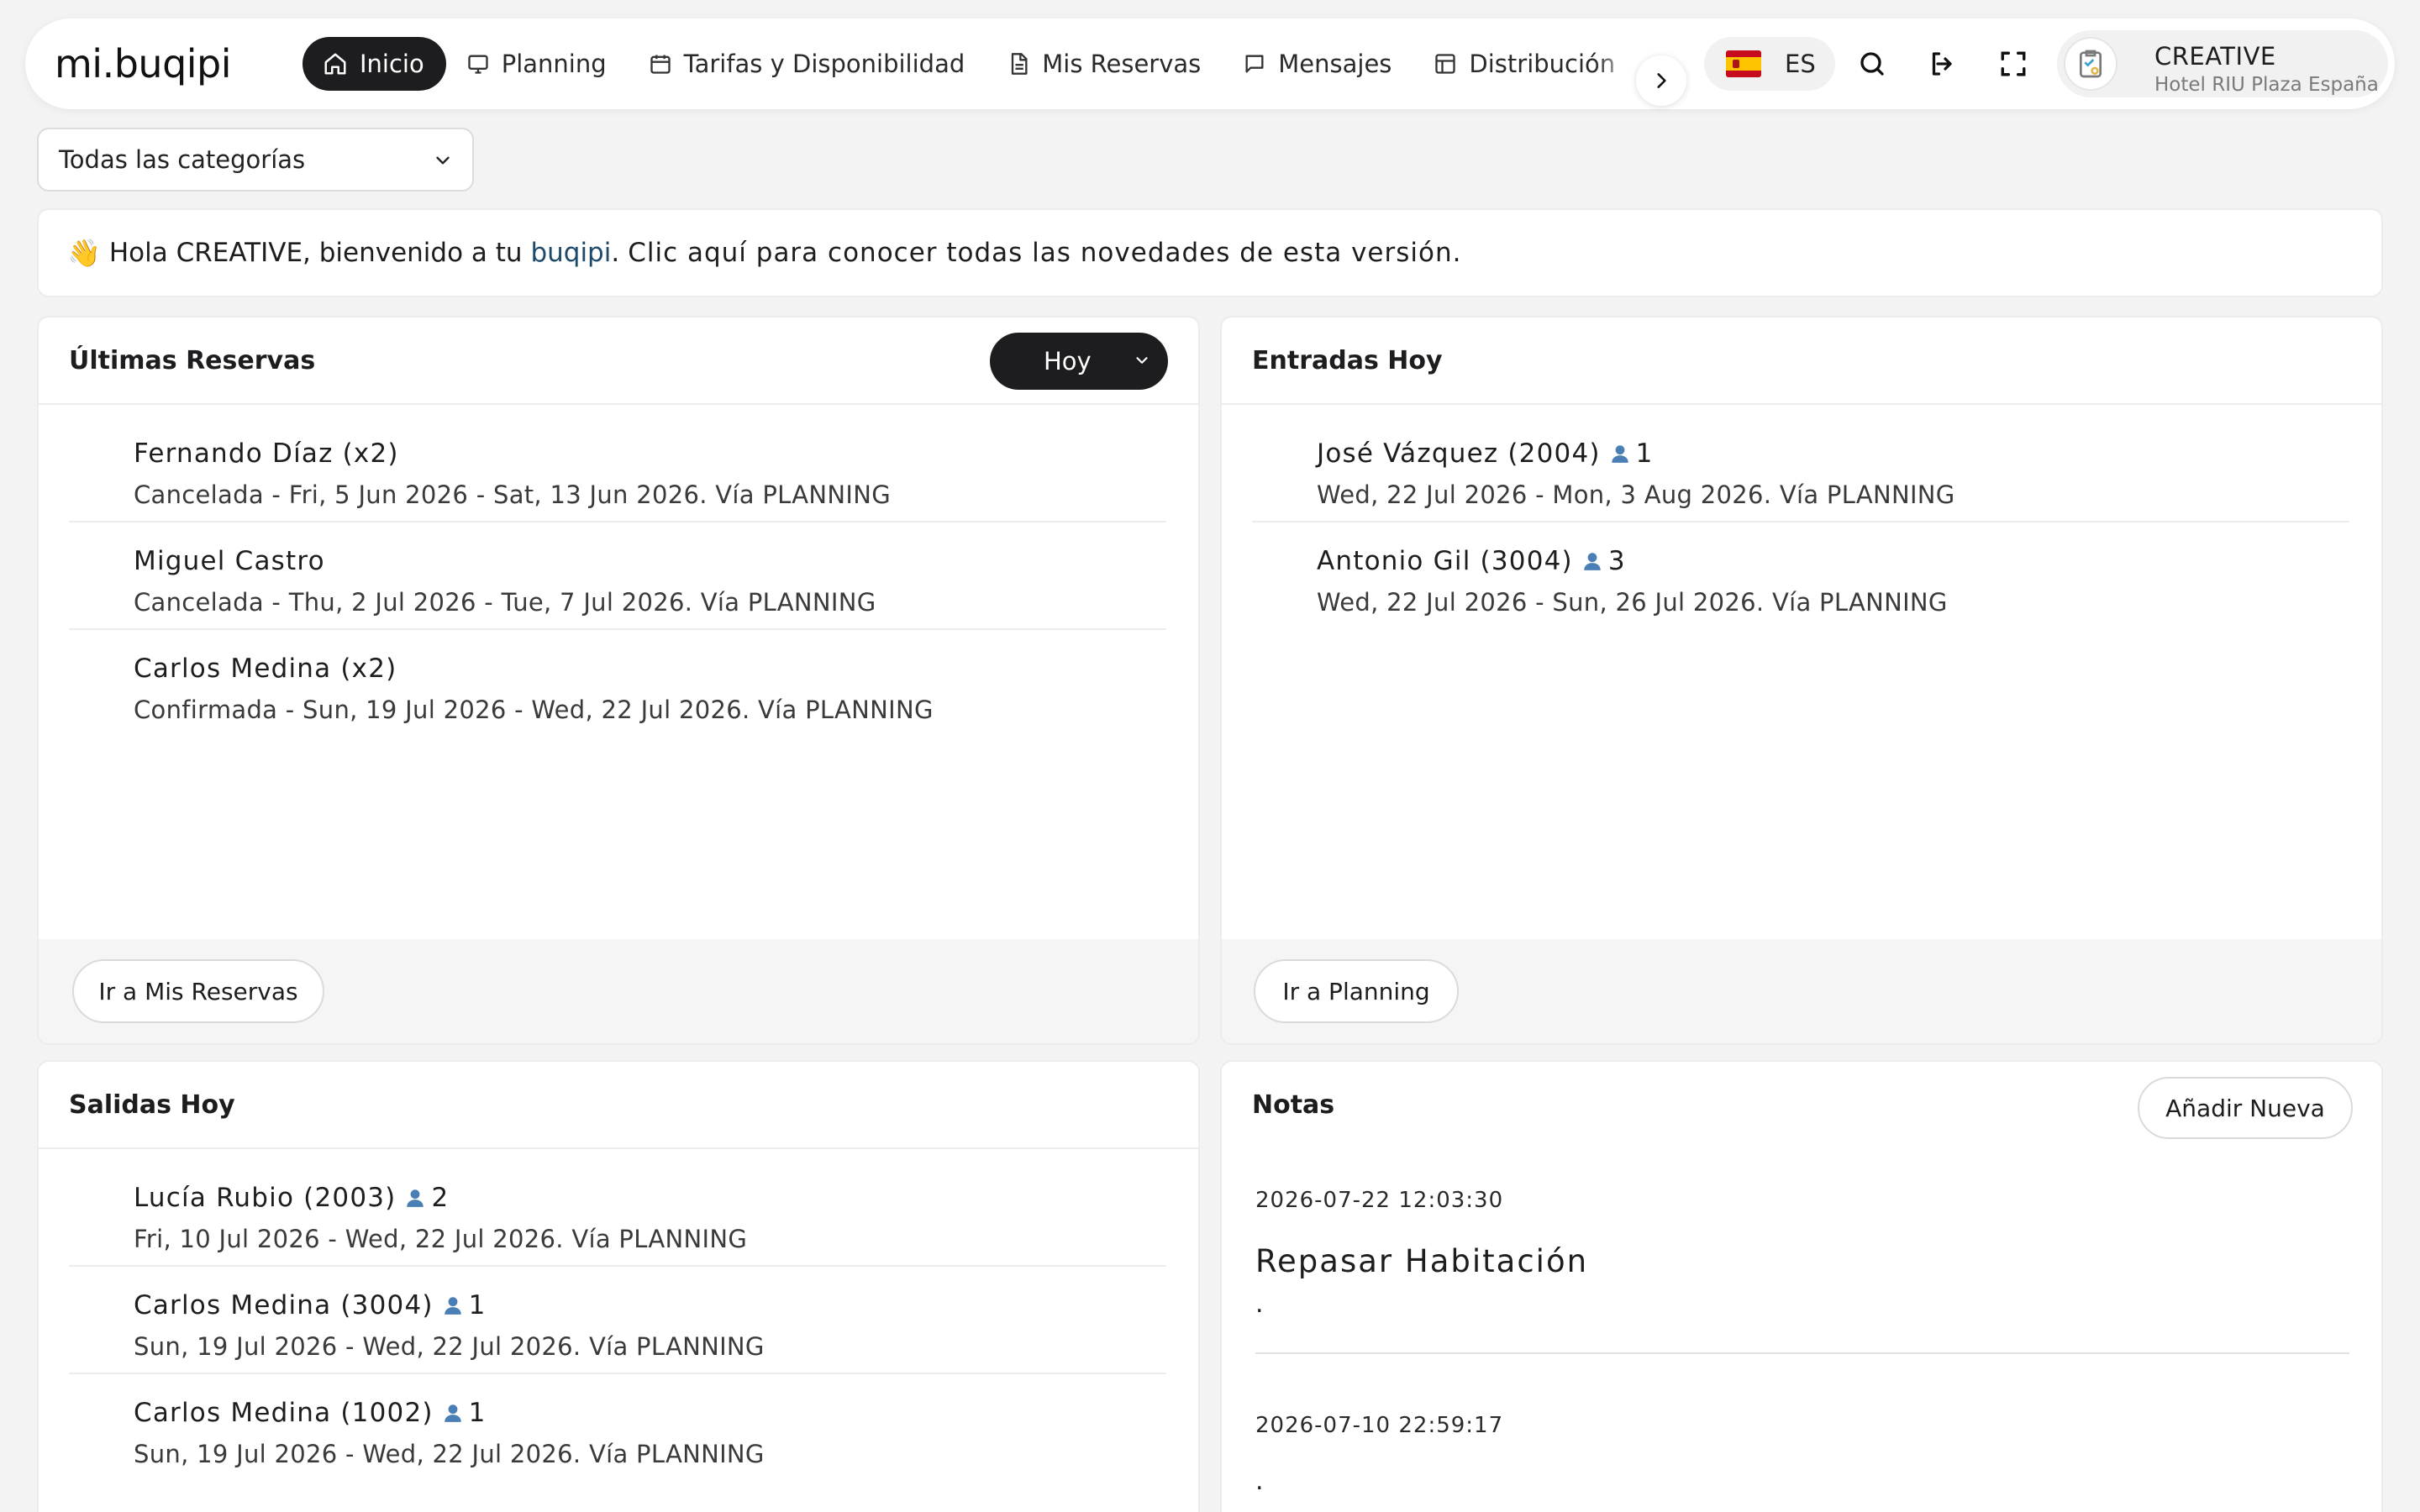  I want to click on logout-icon, so click(1942, 64).